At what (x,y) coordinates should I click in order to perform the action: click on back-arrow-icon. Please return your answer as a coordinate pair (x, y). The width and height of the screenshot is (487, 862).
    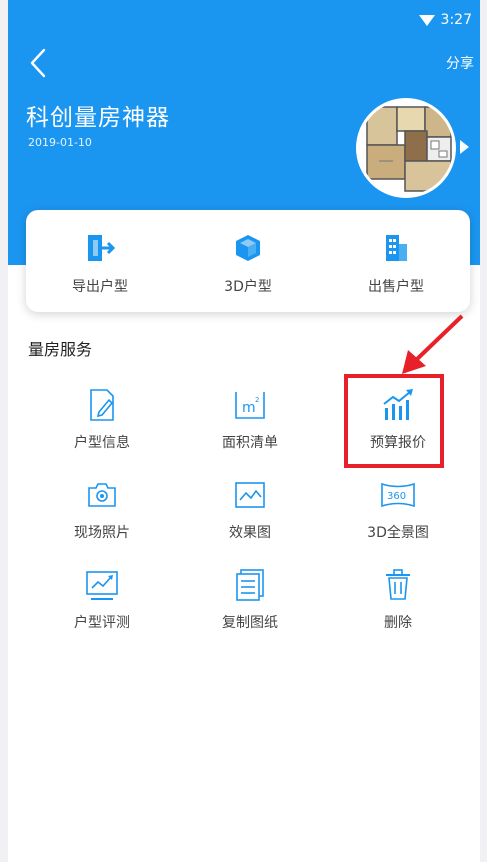
    Looking at the image, I should click on (39, 63).